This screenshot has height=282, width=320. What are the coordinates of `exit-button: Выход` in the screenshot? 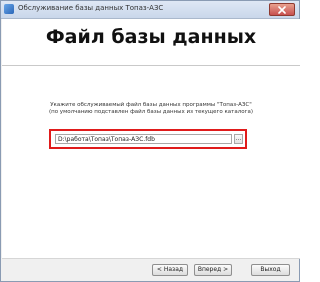 It's located at (270, 270).